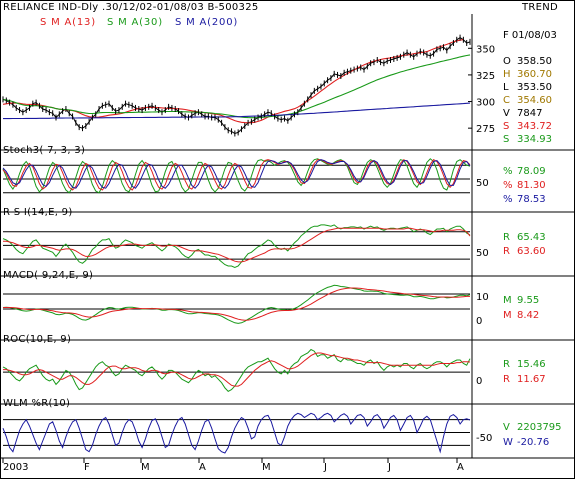  What do you see at coordinates (528, 315) in the screenshot?
I see `macd-readout-2-value: 8.42` at bounding box center [528, 315].